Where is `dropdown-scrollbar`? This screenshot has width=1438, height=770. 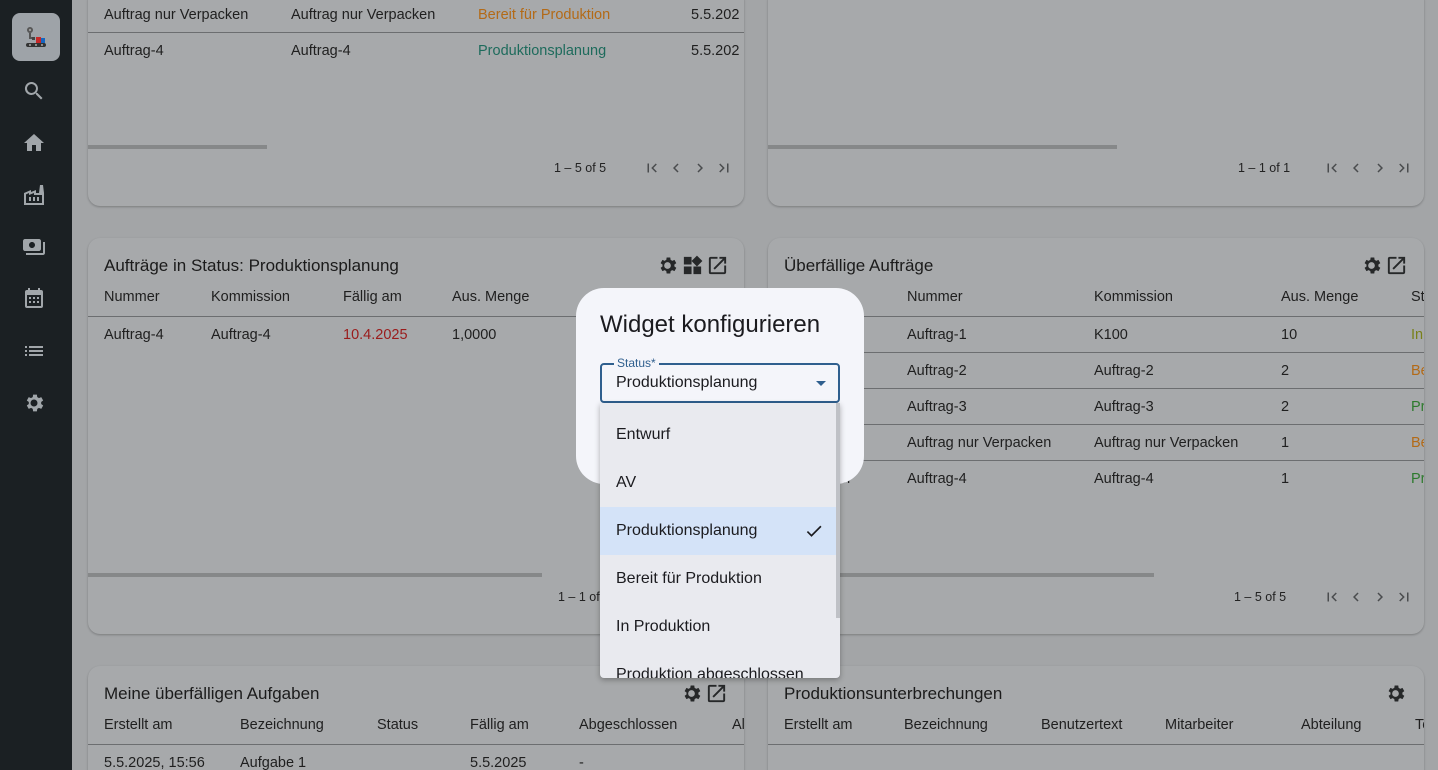 dropdown-scrollbar is located at coordinates (838, 510).